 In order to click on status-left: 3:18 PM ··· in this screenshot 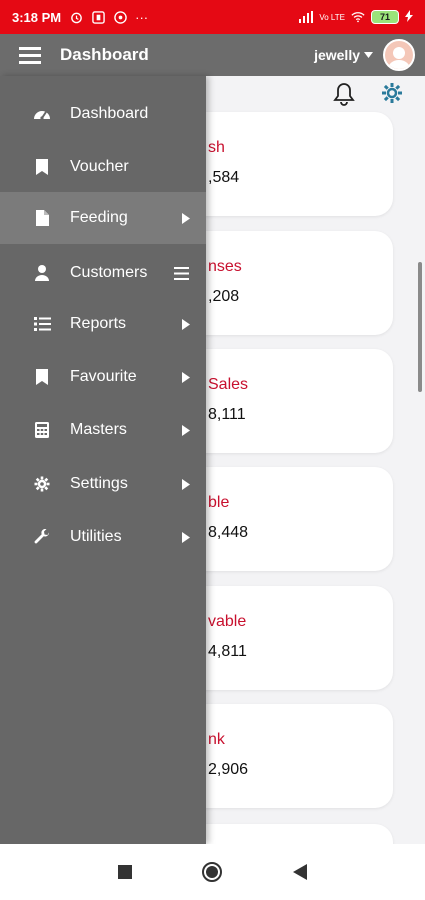, I will do `click(80, 17)`.